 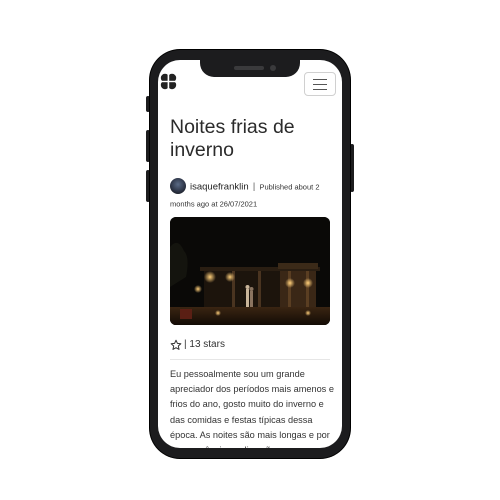 What do you see at coordinates (320, 80) in the screenshot?
I see `hamburger-menu-icon` at bounding box center [320, 80].